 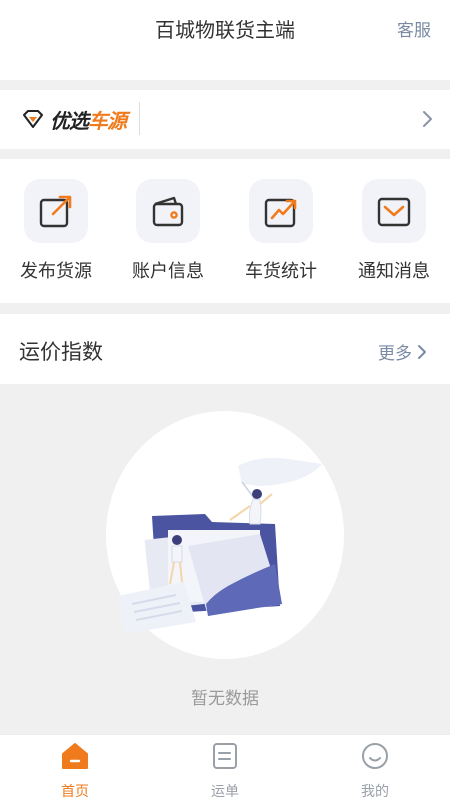 What do you see at coordinates (395, 354) in the screenshot?
I see `more-label: 更多` at bounding box center [395, 354].